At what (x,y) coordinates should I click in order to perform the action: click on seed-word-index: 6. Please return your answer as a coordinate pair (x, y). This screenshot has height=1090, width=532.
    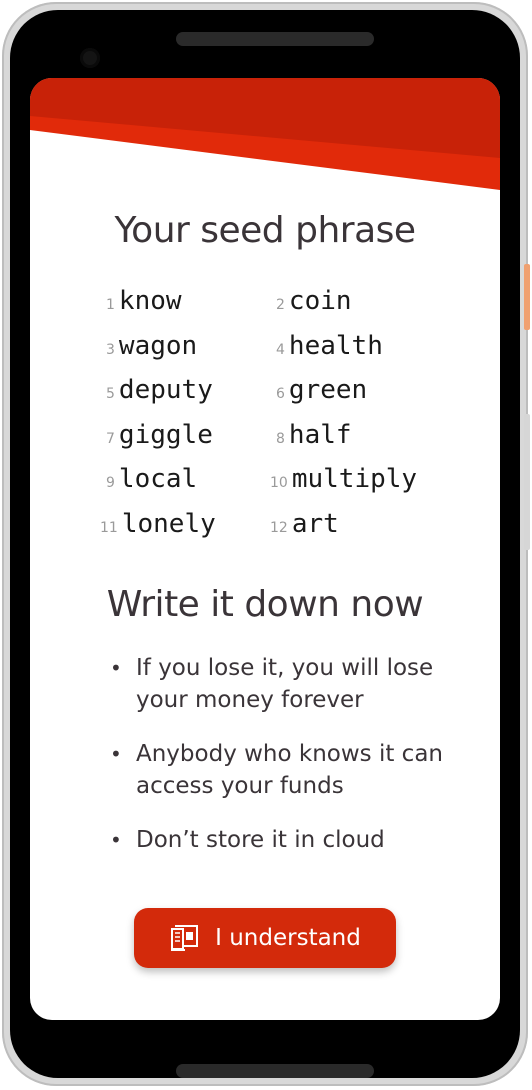
    Looking at the image, I should click on (280, 394).